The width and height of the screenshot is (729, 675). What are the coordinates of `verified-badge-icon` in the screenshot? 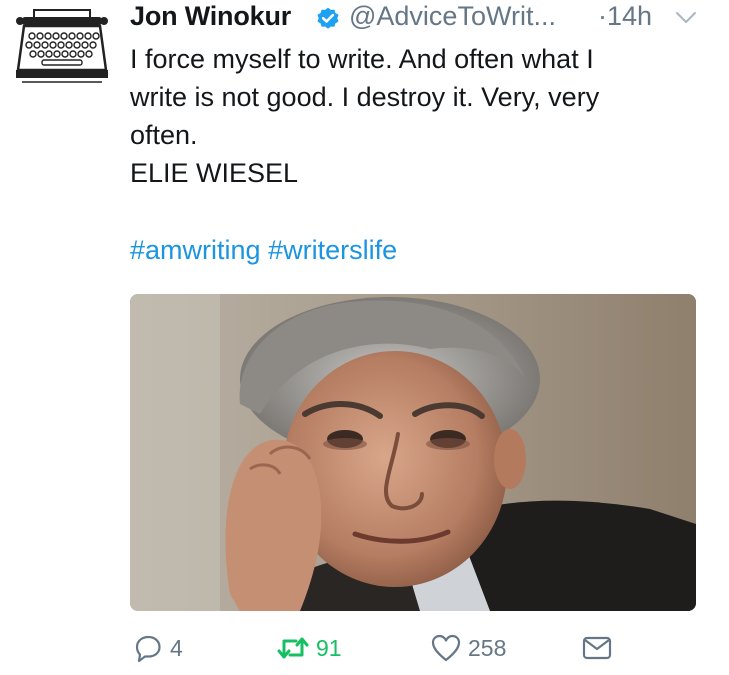 It's located at (328, 18).